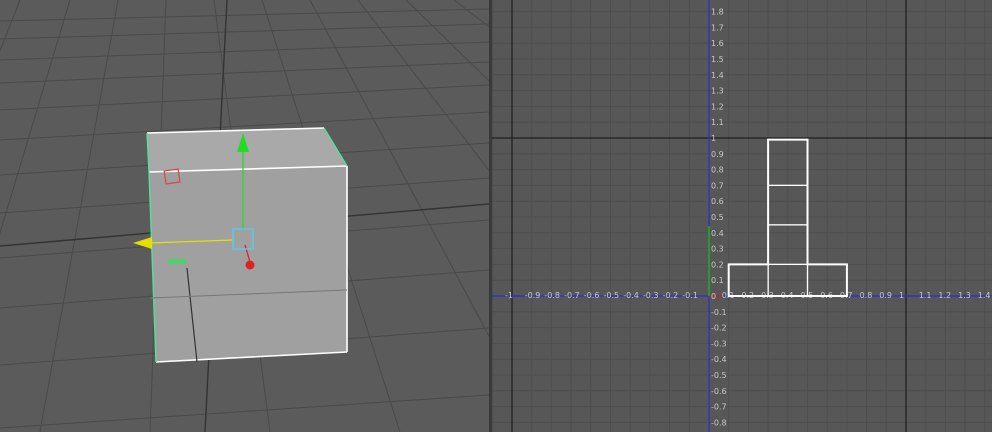 The width and height of the screenshot is (992, 432). Describe the element at coordinates (671, 295) in the screenshot. I see `u-tick-label: -0.2` at that location.